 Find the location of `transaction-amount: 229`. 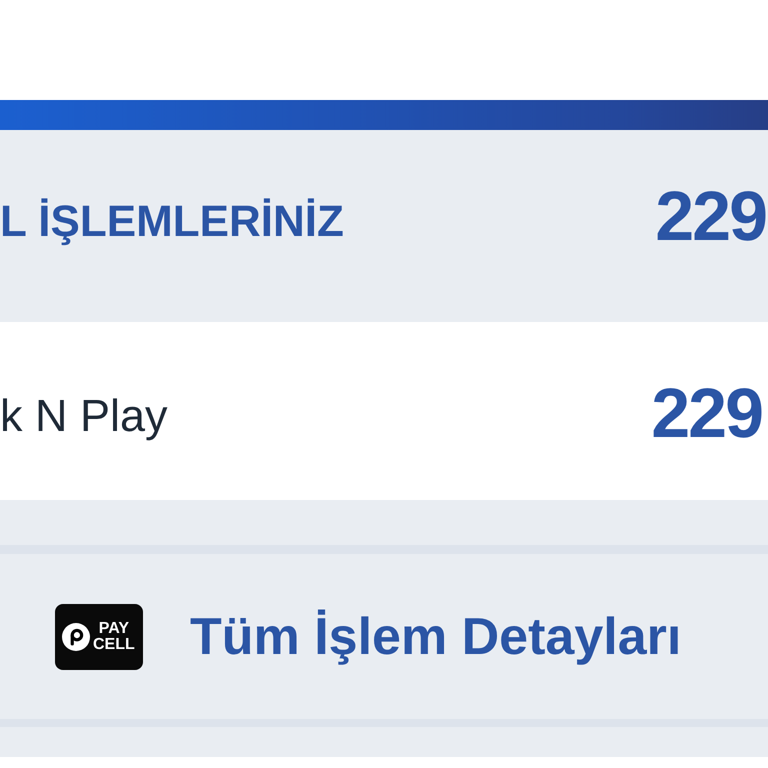

transaction-amount: 229 is located at coordinates (707, 413).